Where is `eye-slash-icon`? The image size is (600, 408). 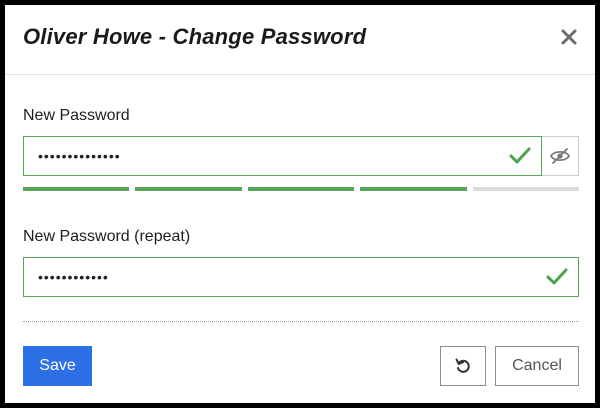
eye-slash-icon is located at coordinates (560, 156).